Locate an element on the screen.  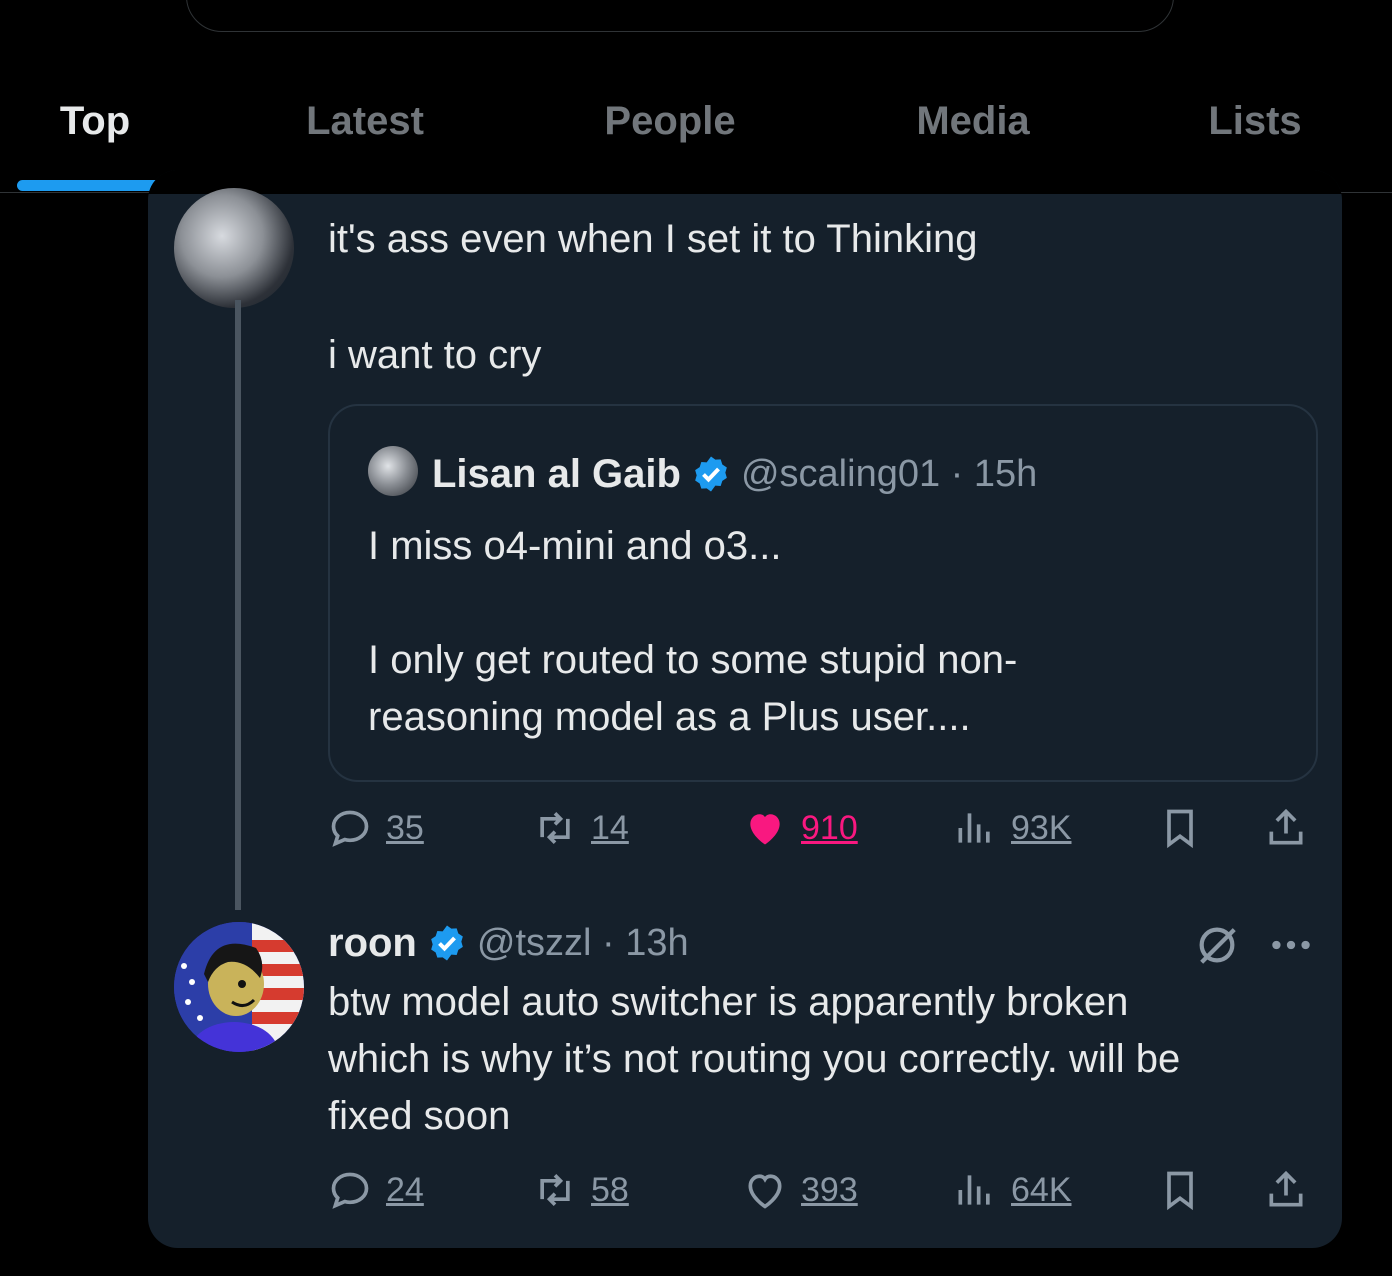
like-button: 393 is located at coordinates (800, 1190).